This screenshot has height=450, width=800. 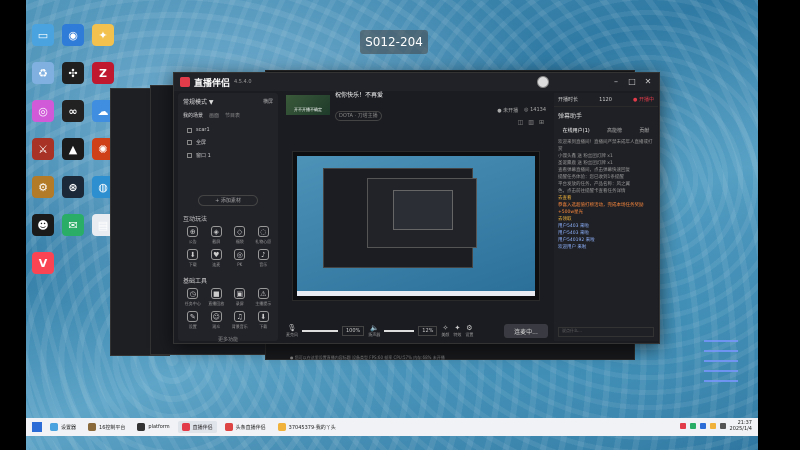 I want to click on settings-label: 设置, so click(x=469, y=334).